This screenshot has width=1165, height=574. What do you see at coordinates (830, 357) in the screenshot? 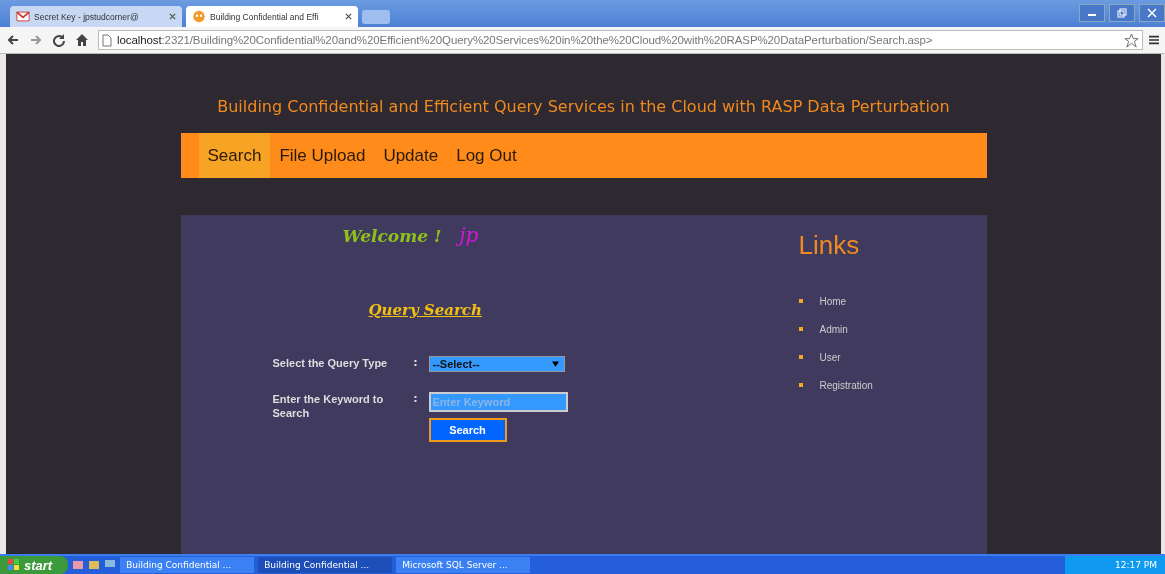
I see `sidebar-link: User` at bounding box center [830, 357].